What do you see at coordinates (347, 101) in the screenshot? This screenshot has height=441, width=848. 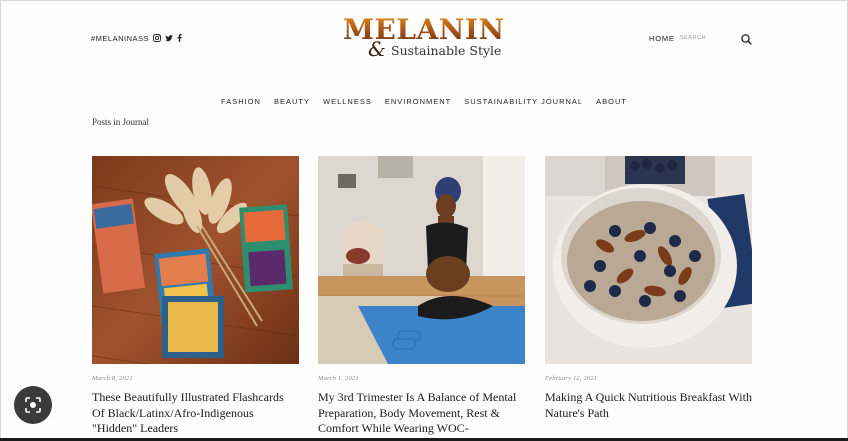 I see `nav-item-wellness: WELLNESS` at bounding box center [347, 101].